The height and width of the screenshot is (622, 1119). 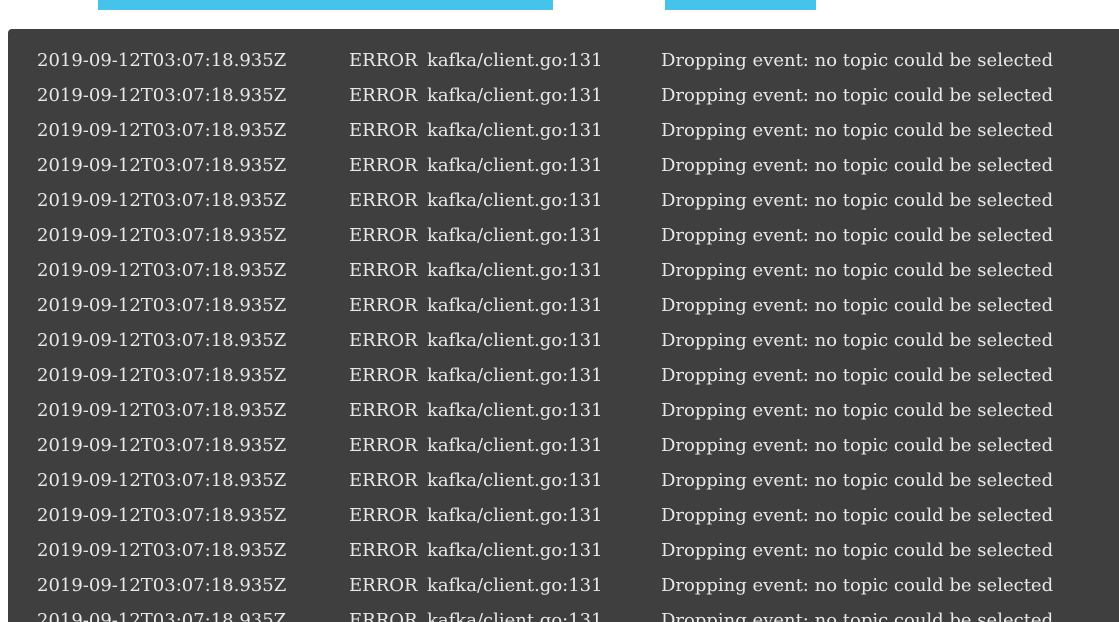 I want to click on top-banner-right, so click(x=740, y=5).